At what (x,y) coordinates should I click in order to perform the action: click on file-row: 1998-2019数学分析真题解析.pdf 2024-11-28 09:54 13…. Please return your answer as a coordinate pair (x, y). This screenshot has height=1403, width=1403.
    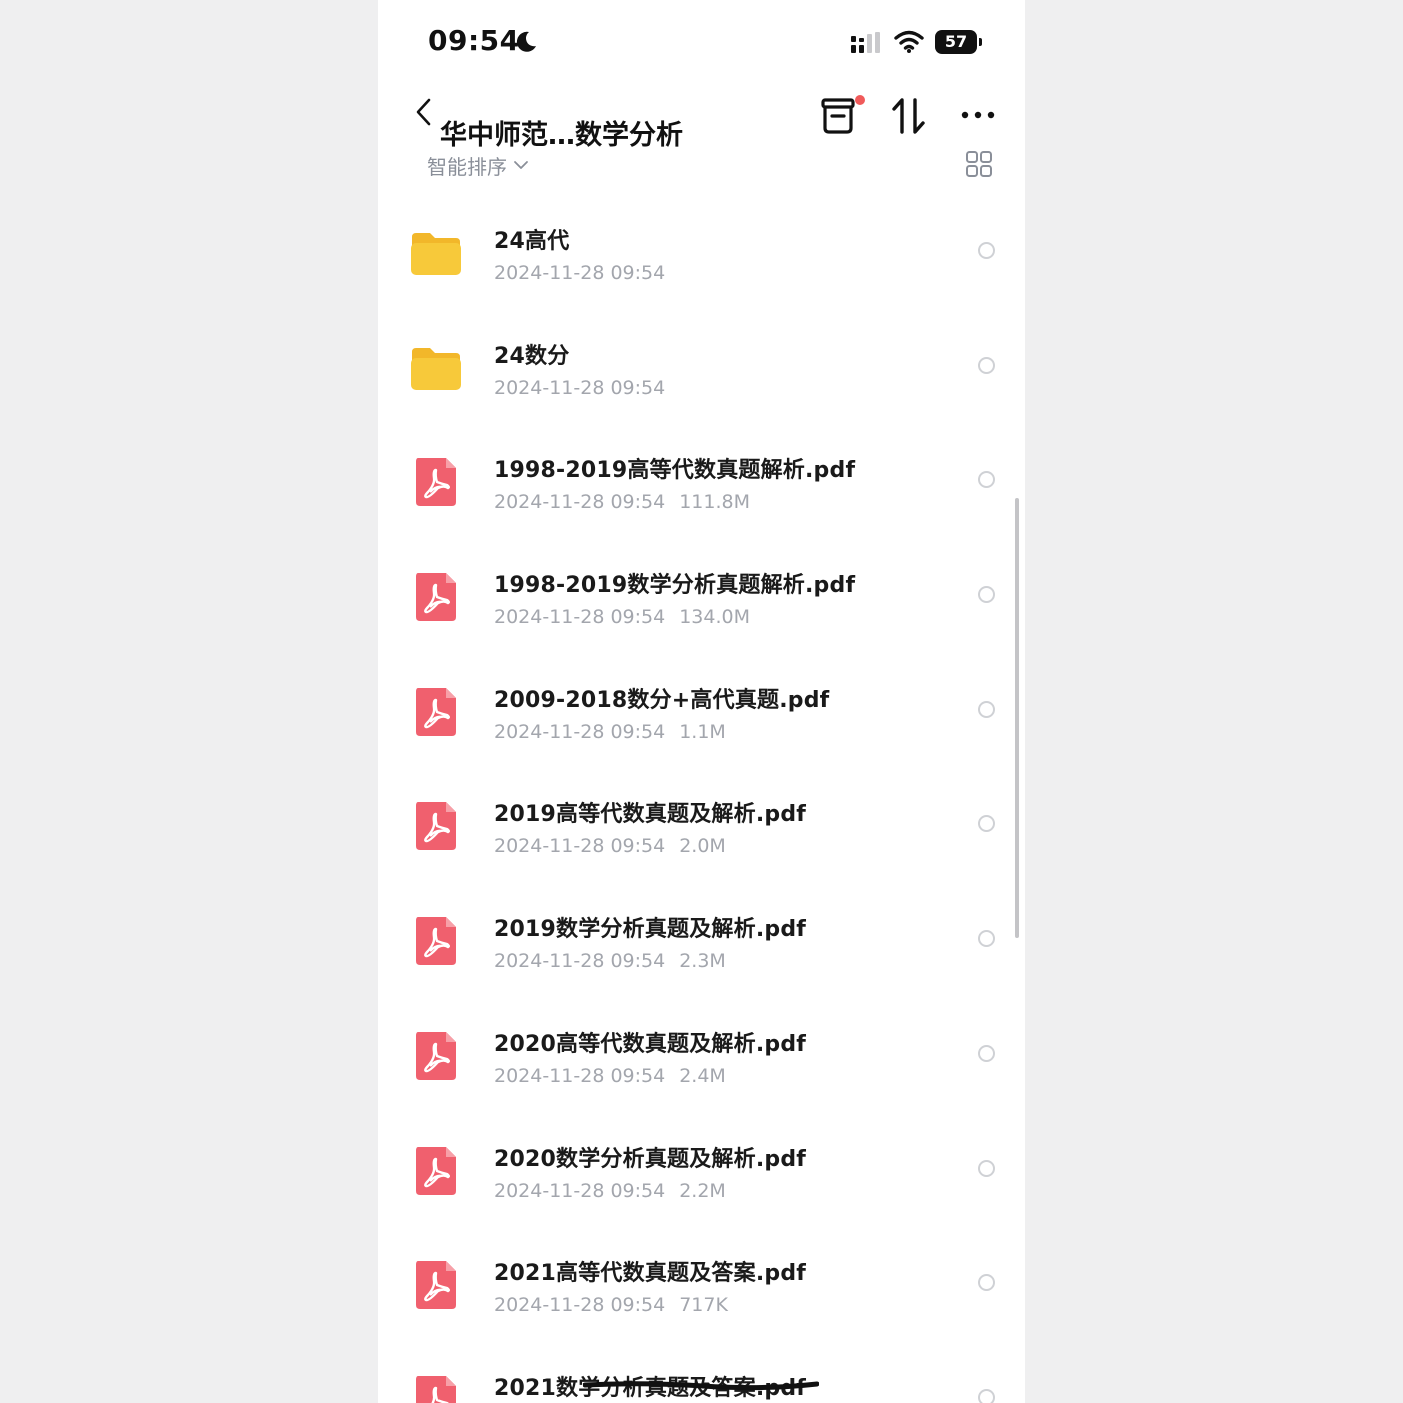
    Looking at the image, I should click on (701, 596).